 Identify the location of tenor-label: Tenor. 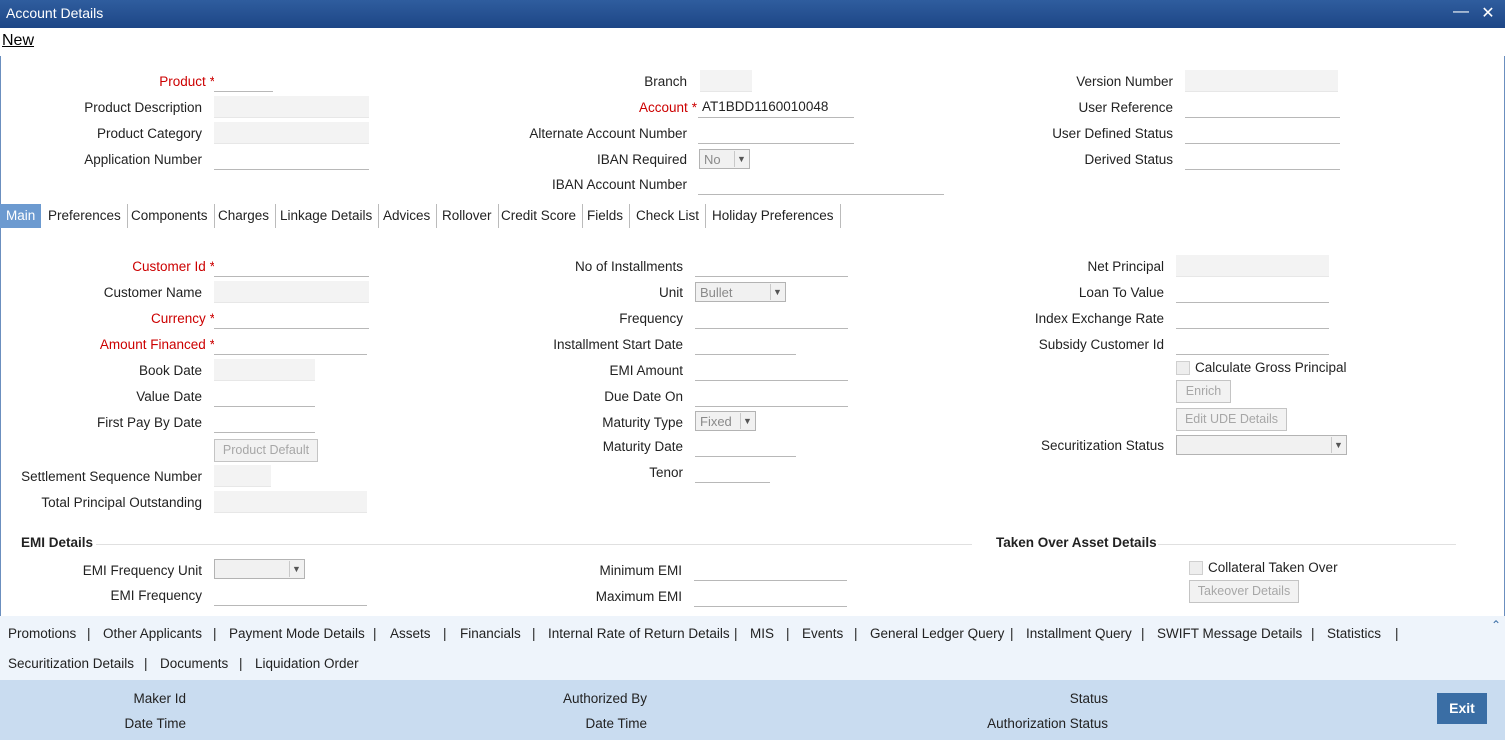
(666, 472).